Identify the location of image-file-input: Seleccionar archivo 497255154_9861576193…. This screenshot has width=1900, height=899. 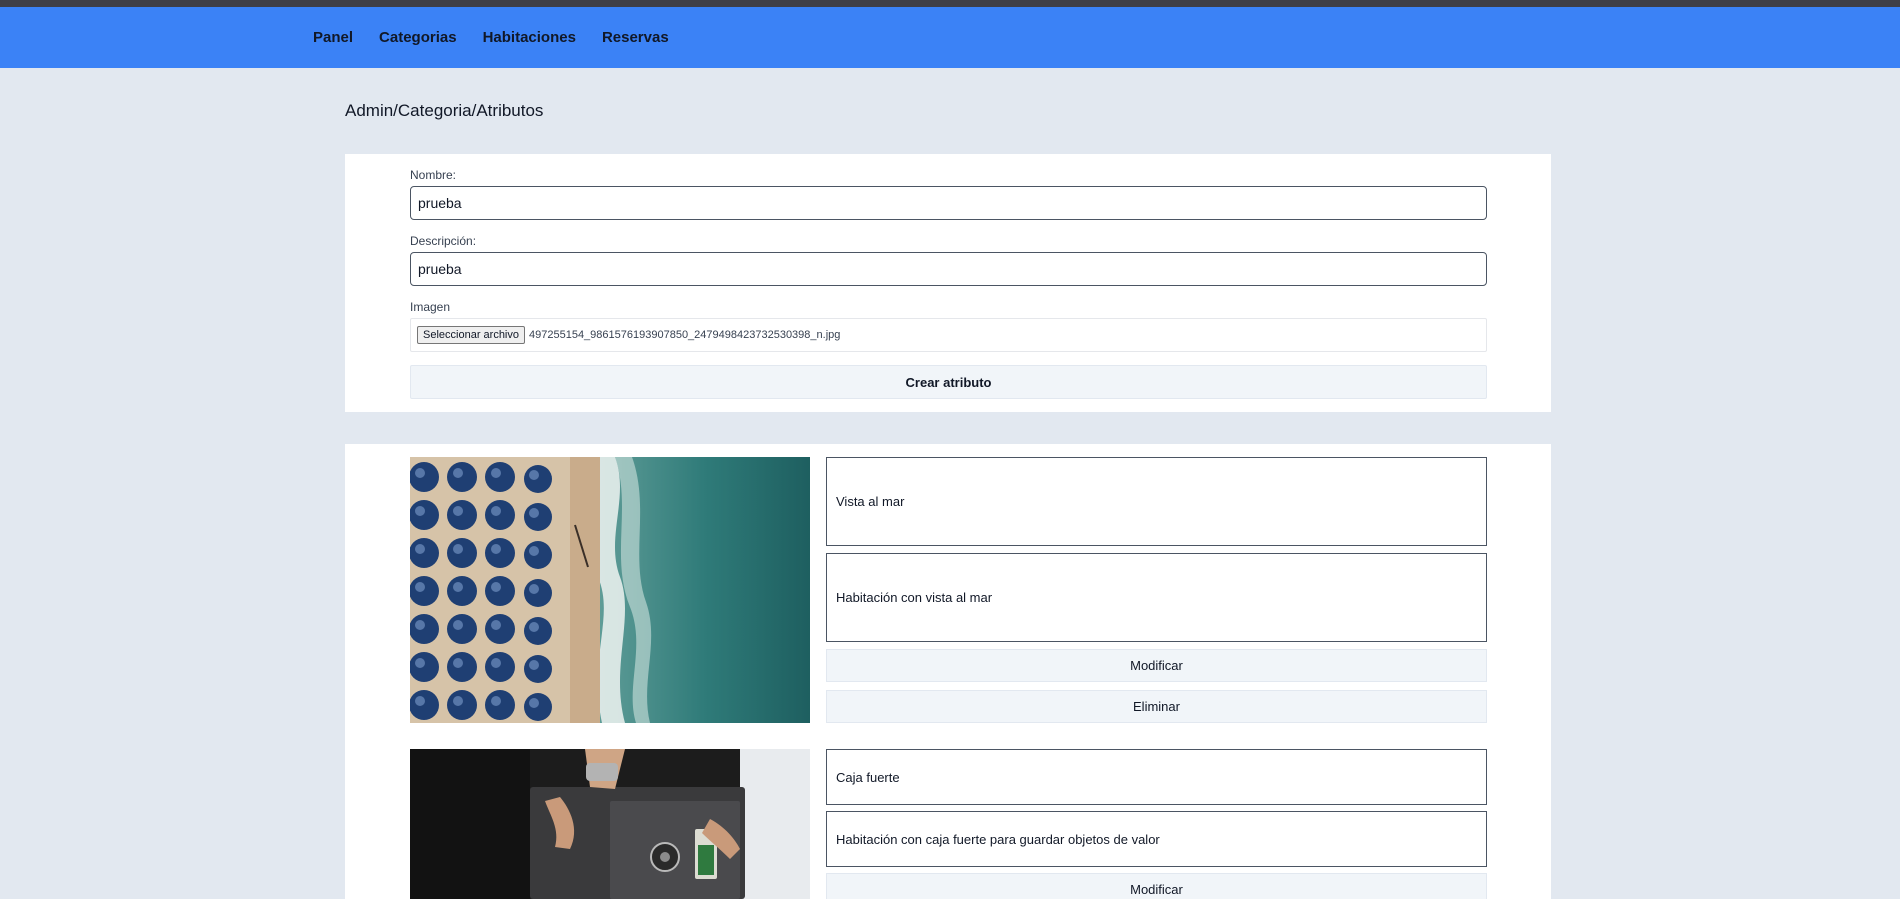
(948, 335).